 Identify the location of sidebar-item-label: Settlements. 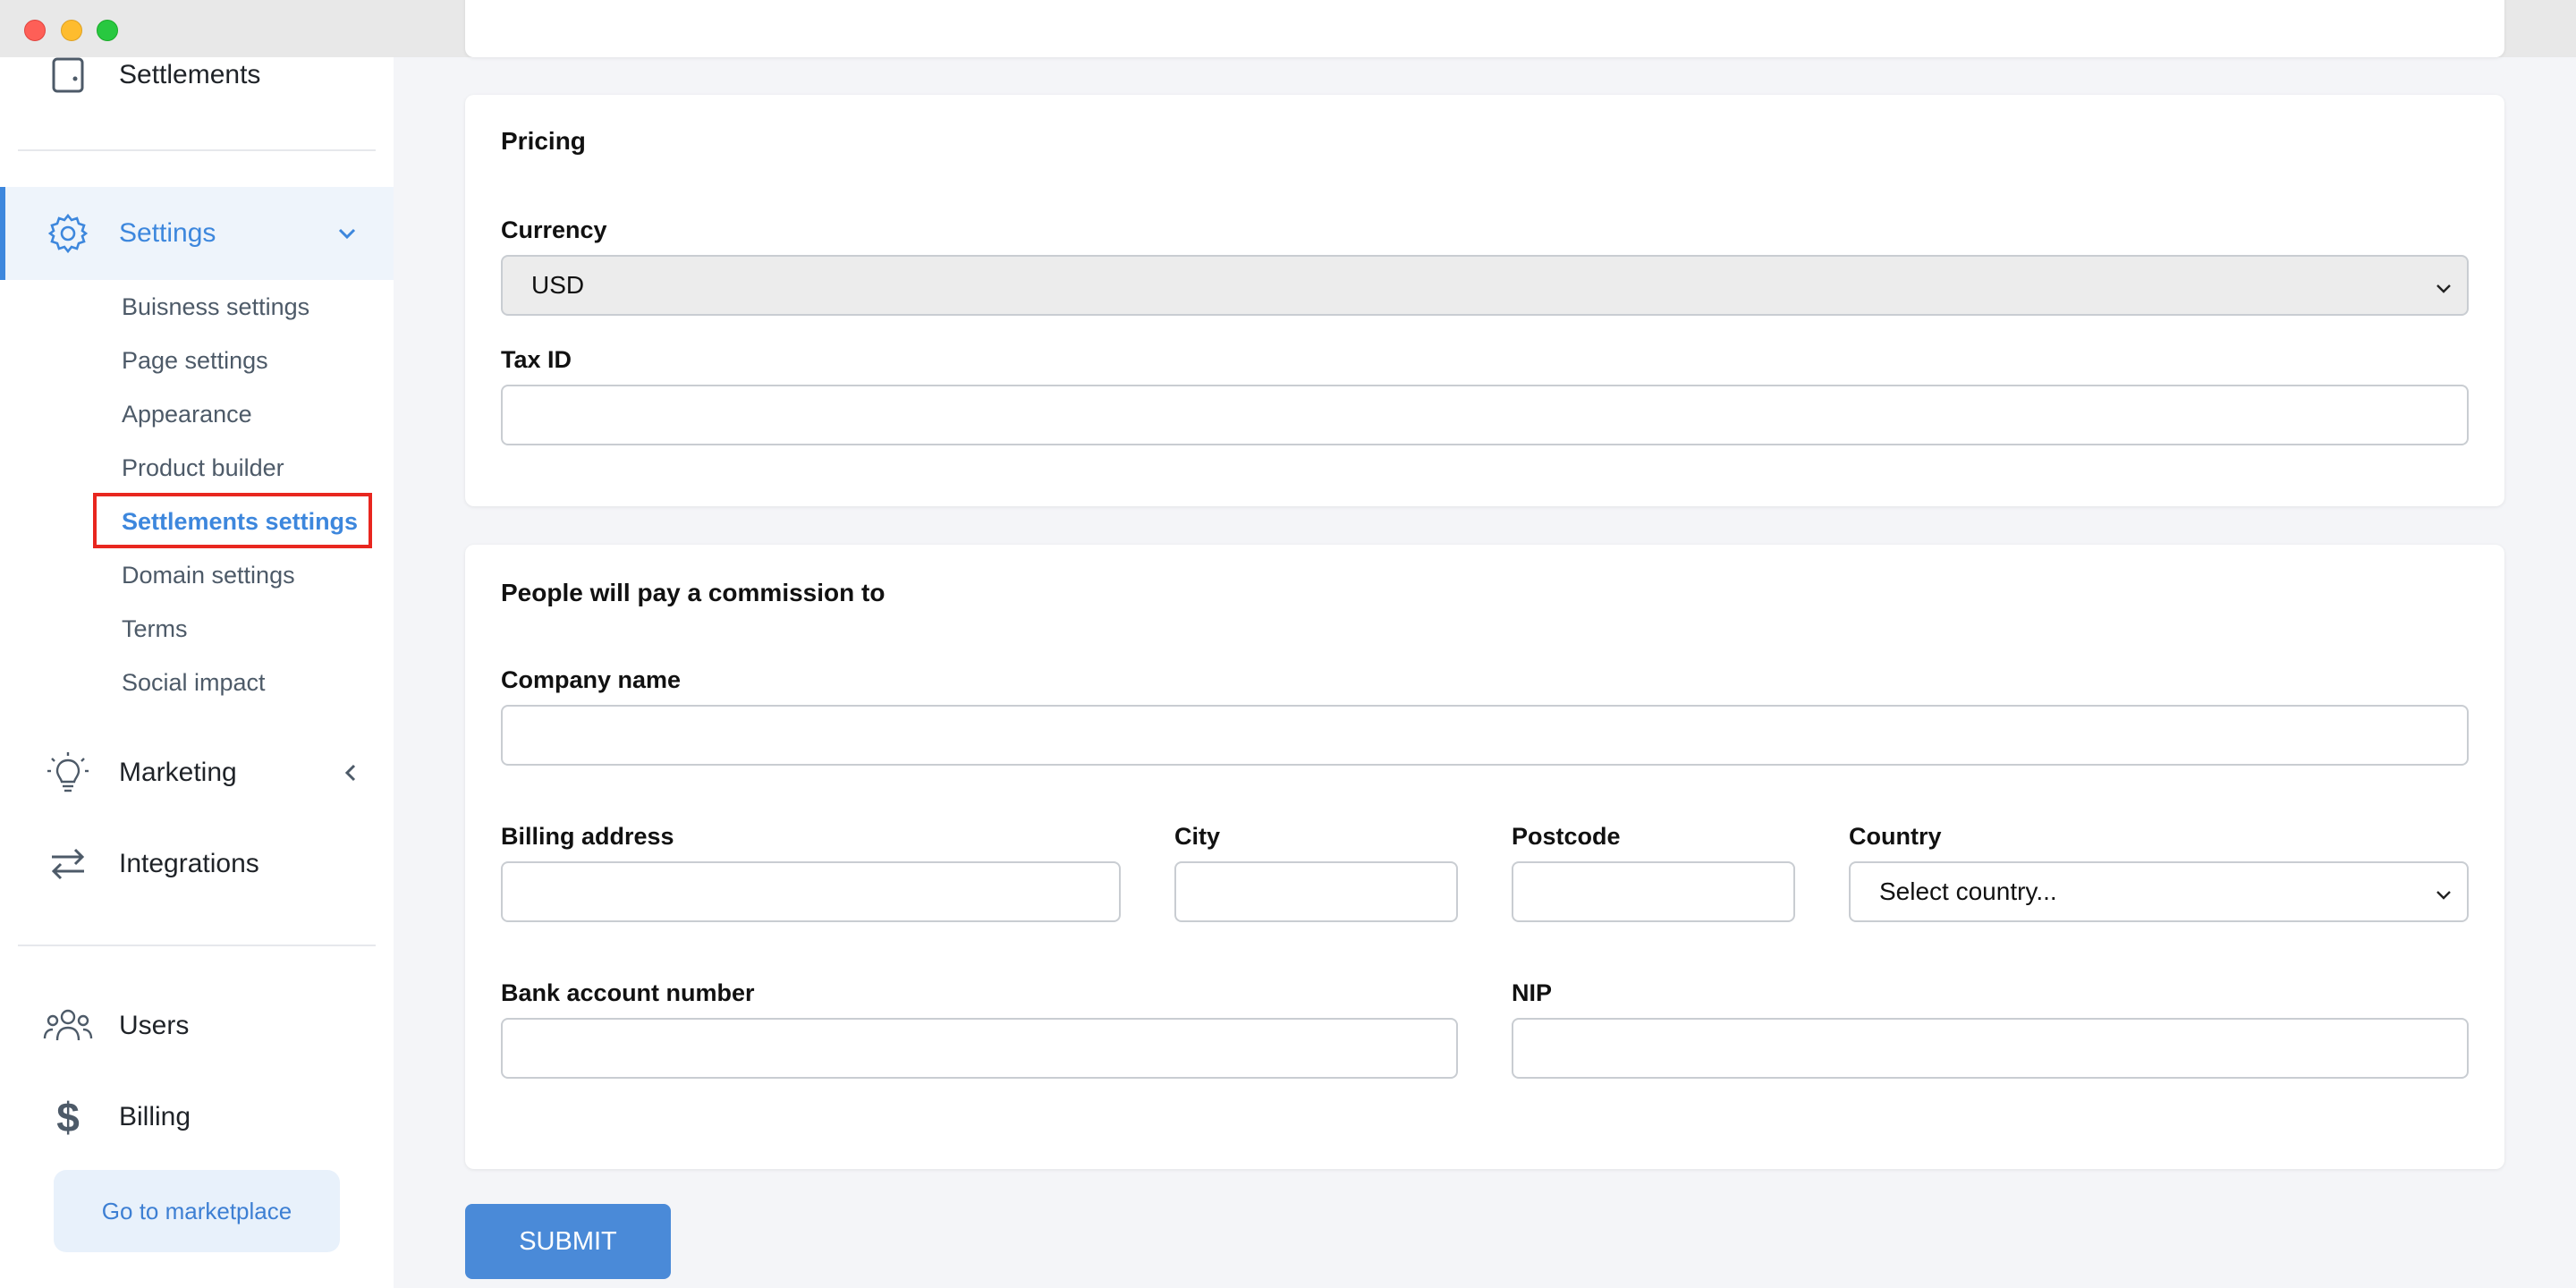
(190, 74).